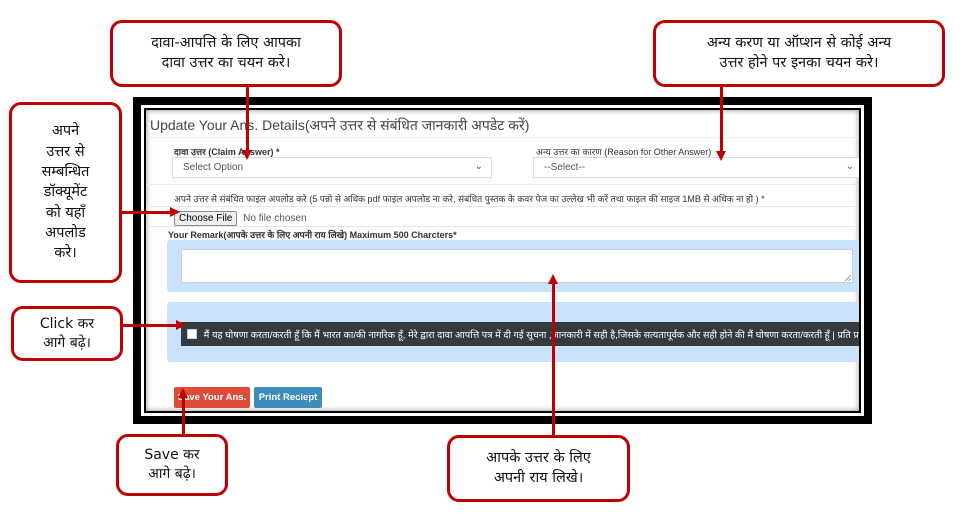  I want to click on callout-click: Click कर आगे बढ़े।, so click(67, 333).